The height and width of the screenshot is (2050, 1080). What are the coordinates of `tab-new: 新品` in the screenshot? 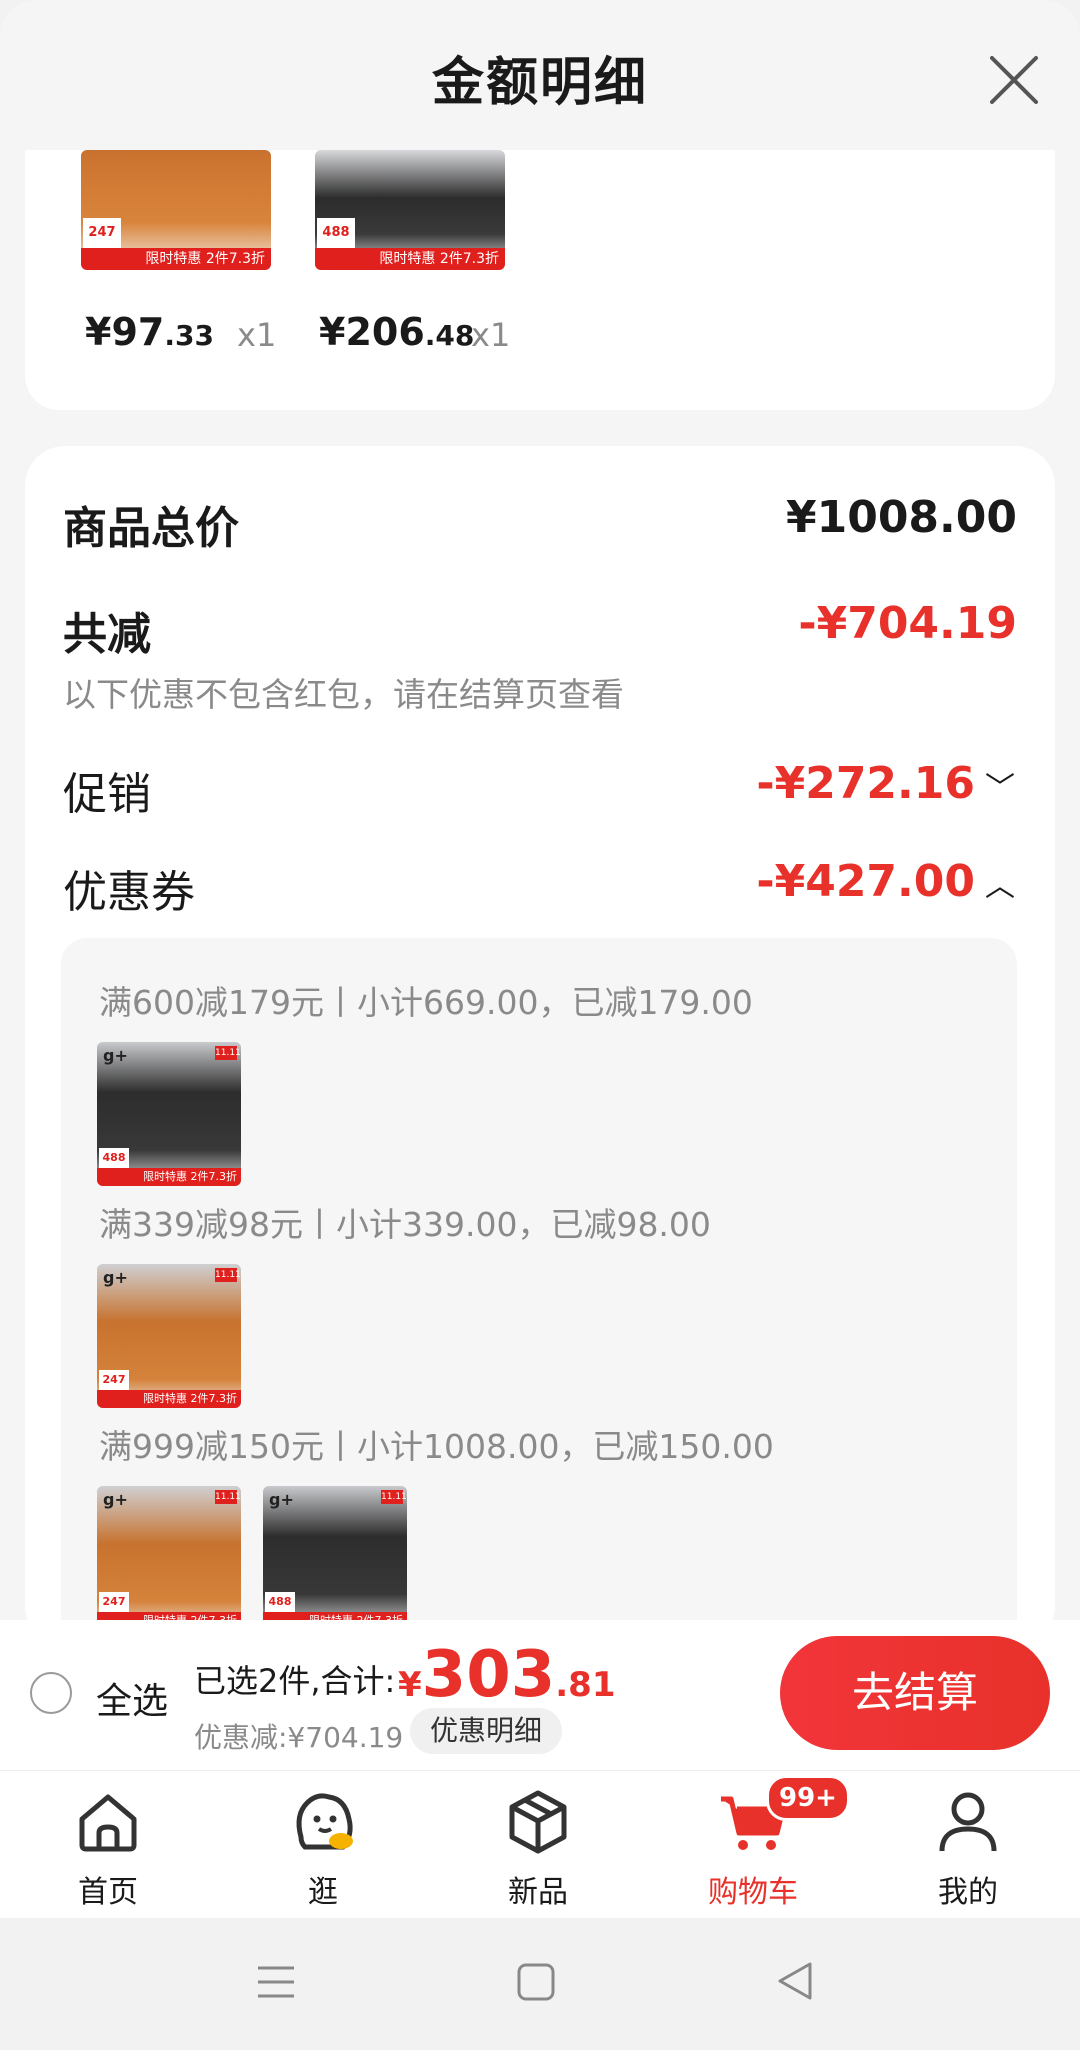 It's located at (538, 1845).